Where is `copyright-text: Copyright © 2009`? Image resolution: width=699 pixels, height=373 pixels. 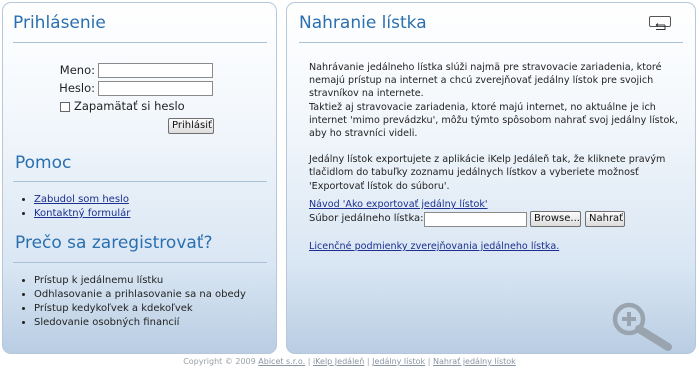
copyright-text: Copyright © 2009 is located at coordinates (219, 361).